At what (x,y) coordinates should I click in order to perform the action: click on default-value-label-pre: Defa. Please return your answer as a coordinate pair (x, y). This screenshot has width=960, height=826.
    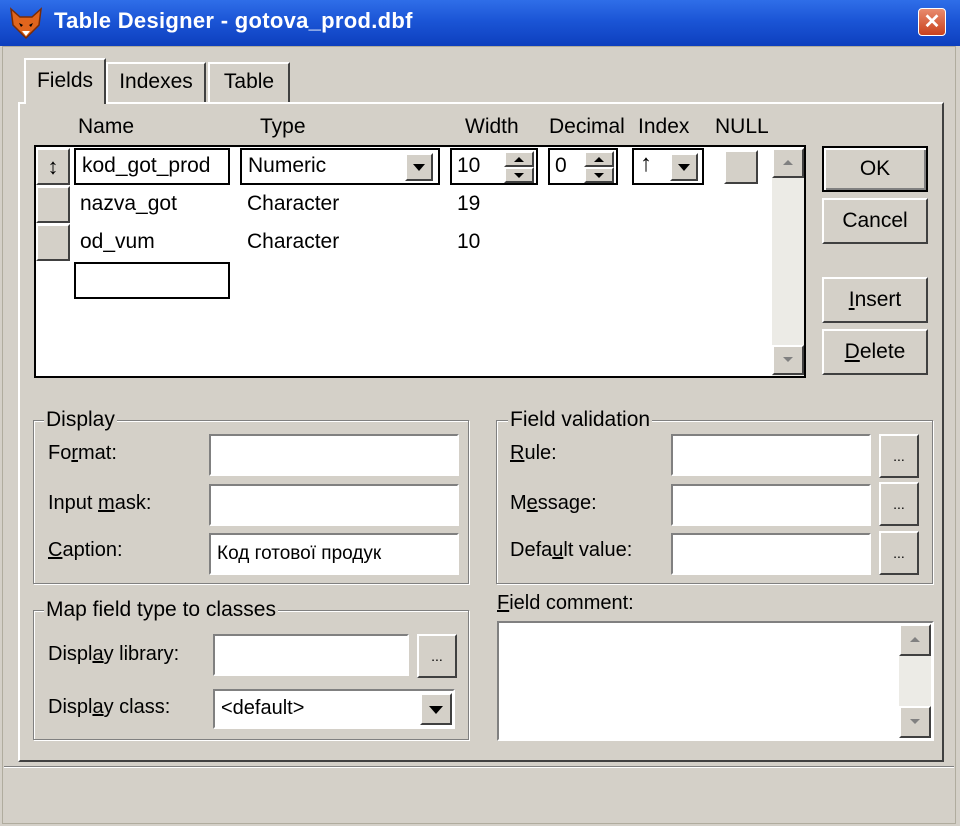
    Looking at the image, I should click on (531, 550).